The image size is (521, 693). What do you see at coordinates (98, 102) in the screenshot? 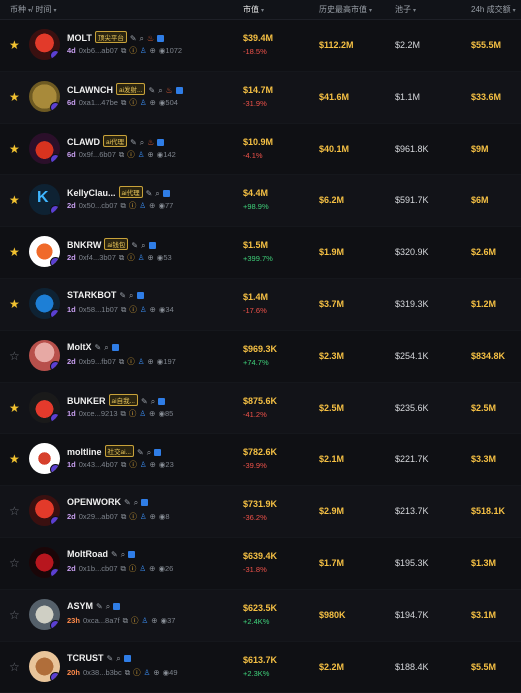
I see `contract-address: 0xa1...47be` at bounding box center [98, 102].